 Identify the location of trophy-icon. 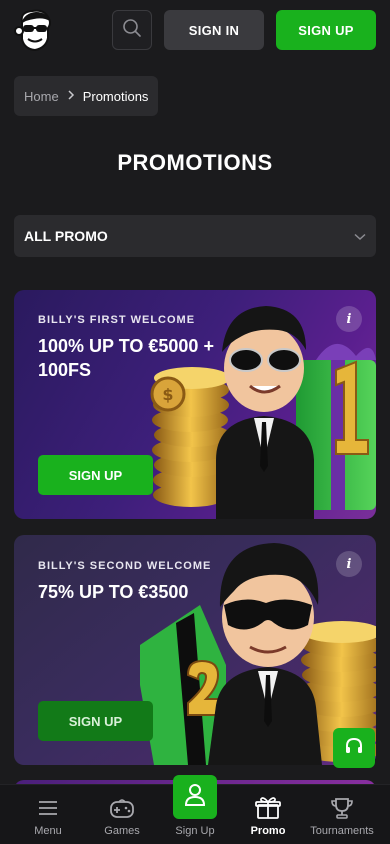
(342, 808).